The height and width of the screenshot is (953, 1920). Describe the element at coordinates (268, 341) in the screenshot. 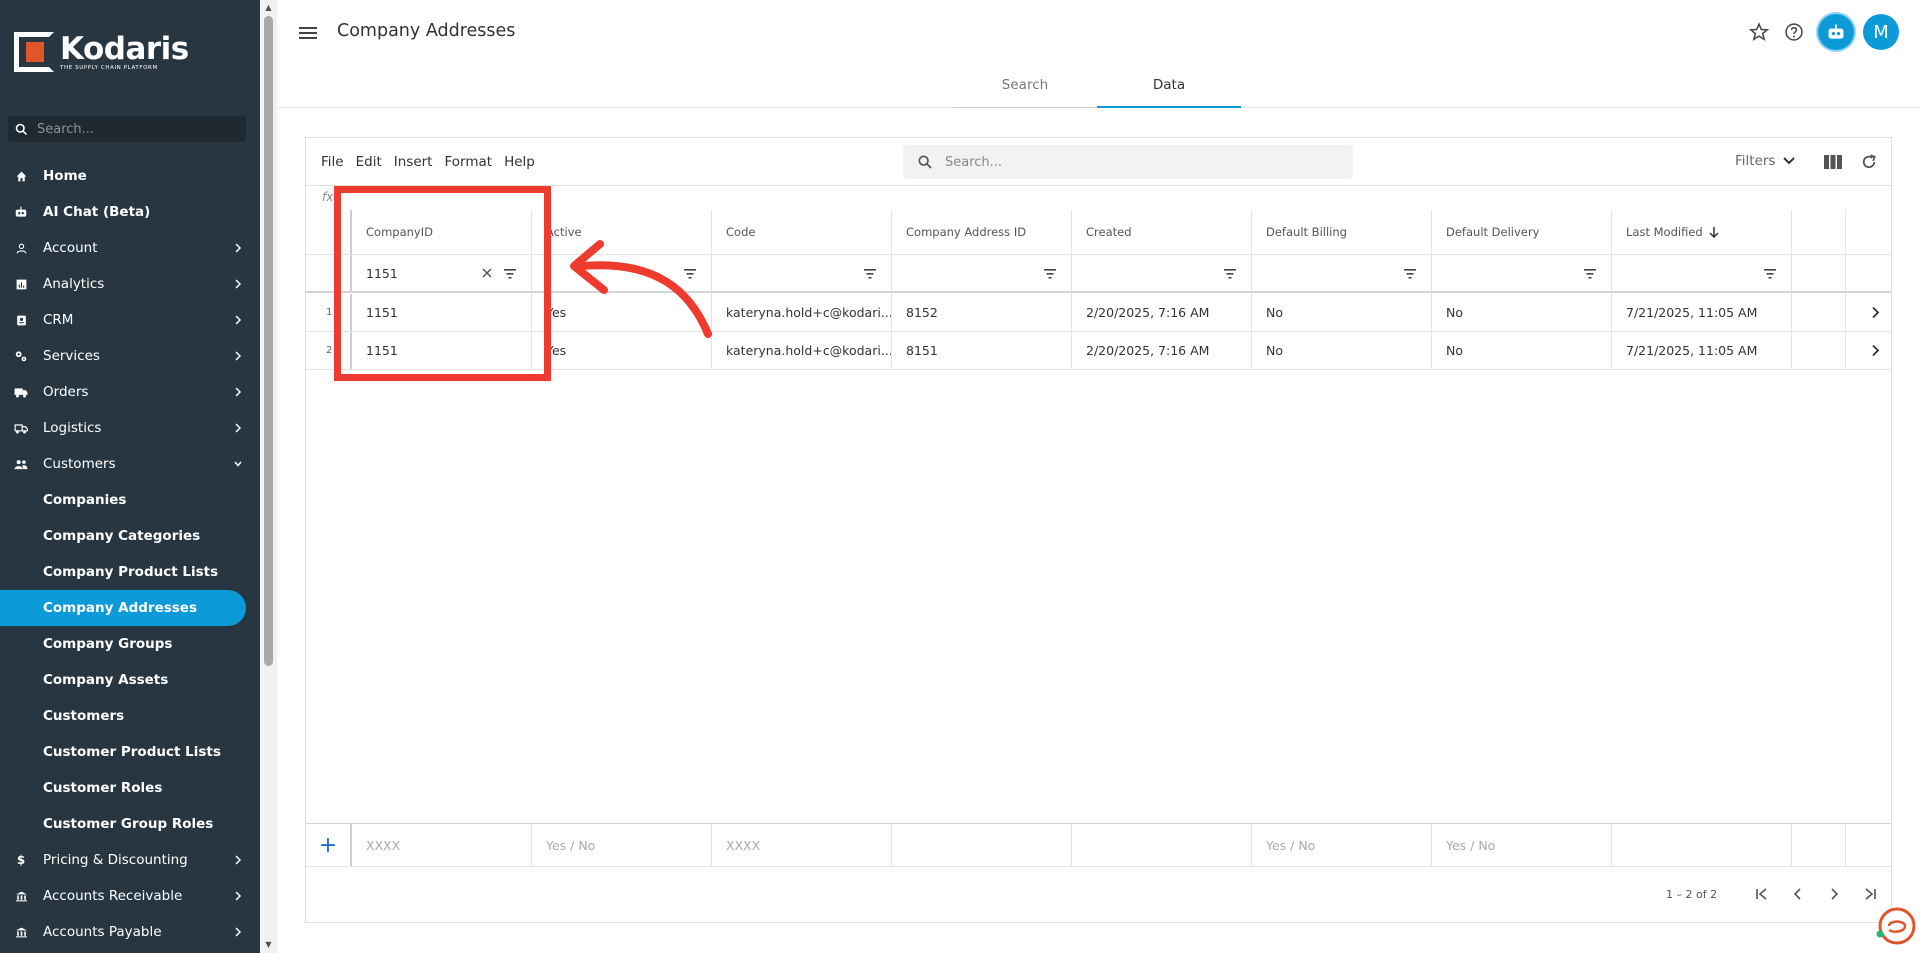

I see `scrollbar-thumb` at that location.